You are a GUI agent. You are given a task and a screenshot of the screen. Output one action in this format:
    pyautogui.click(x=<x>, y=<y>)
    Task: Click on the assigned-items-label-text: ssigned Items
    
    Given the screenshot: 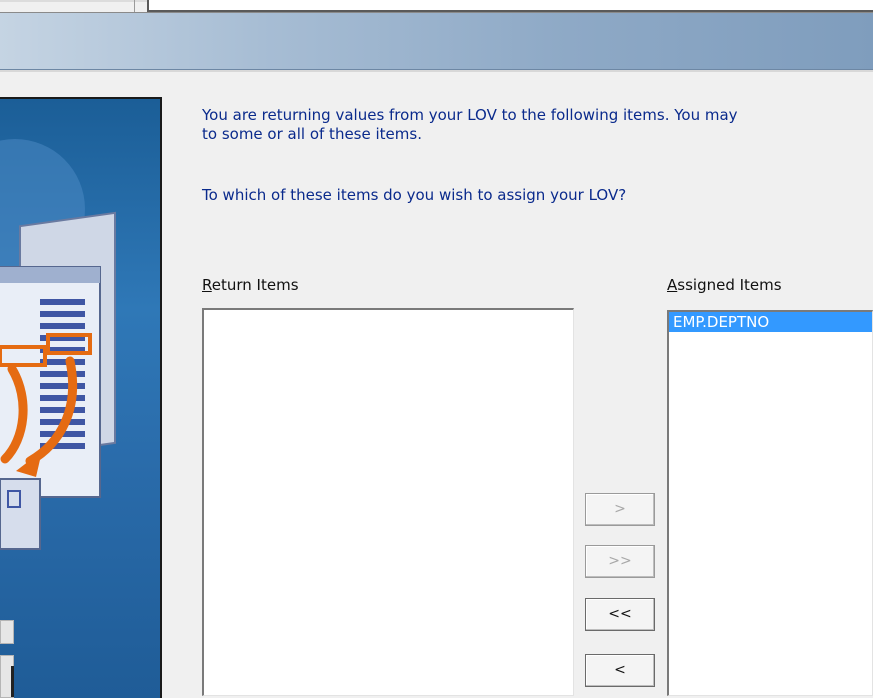 What is the action you would take?
    pyautogui.click(x=729, y=285)
    